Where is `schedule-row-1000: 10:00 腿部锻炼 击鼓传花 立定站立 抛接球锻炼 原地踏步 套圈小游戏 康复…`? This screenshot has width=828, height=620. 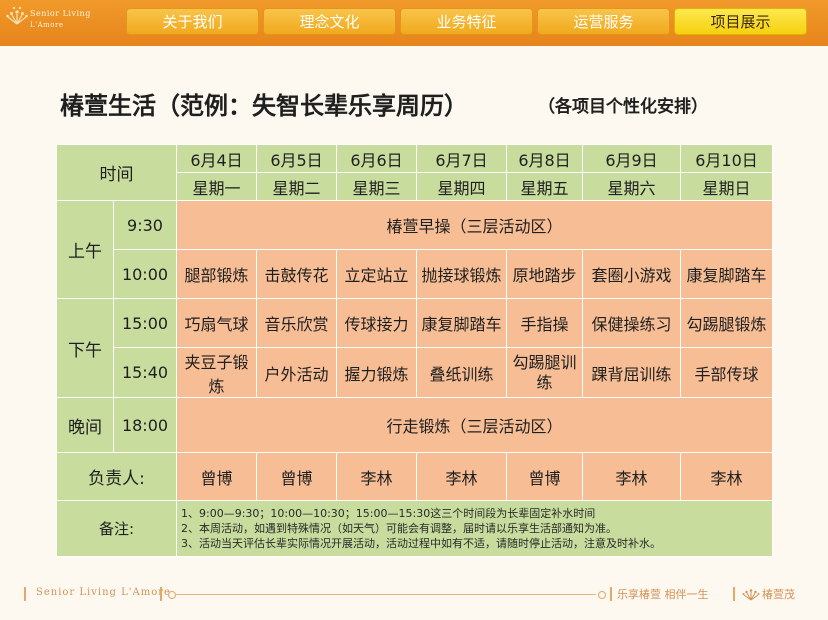 schedule-row-1000: 10:00 腿部锻炼 击鼓传花 立定站立 抛接球锻炼 原地踏步 套圈小游戏 康复… is located at coordinates (415, 274).